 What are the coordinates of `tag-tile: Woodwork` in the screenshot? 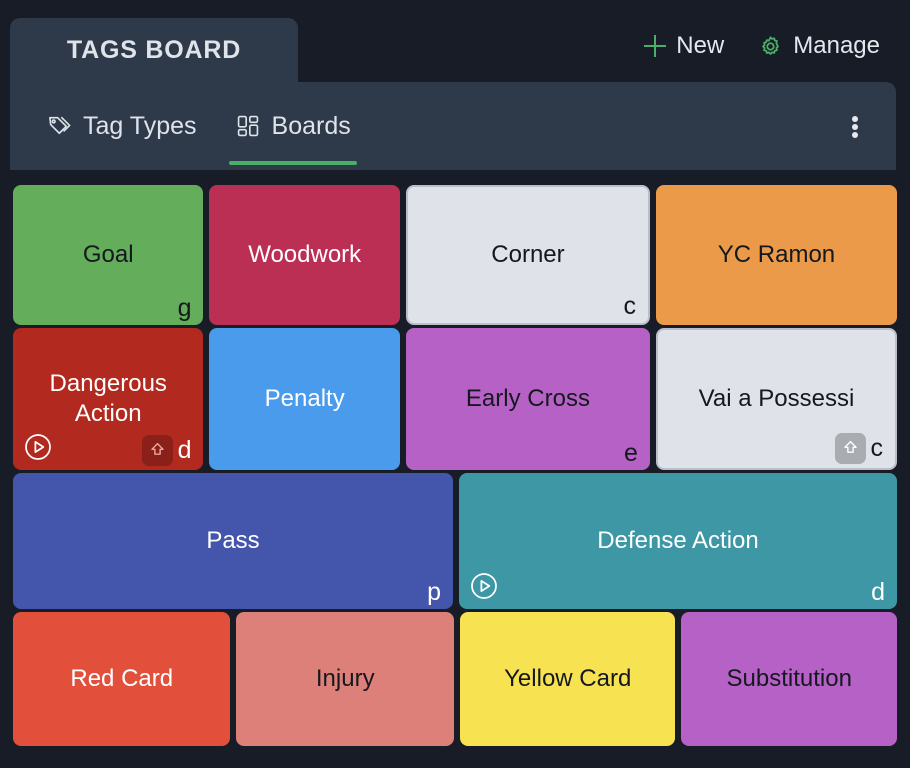 It's located at (304, 255).